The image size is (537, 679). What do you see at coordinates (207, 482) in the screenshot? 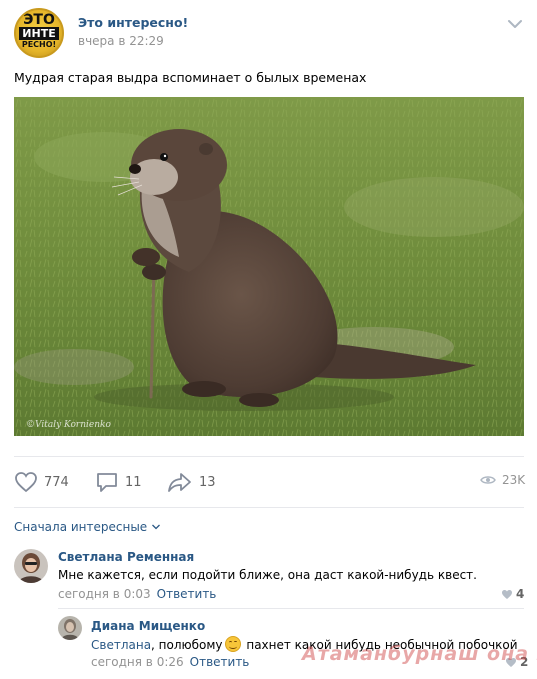
I see `share-count: 13` at bounding box center [207, 482].